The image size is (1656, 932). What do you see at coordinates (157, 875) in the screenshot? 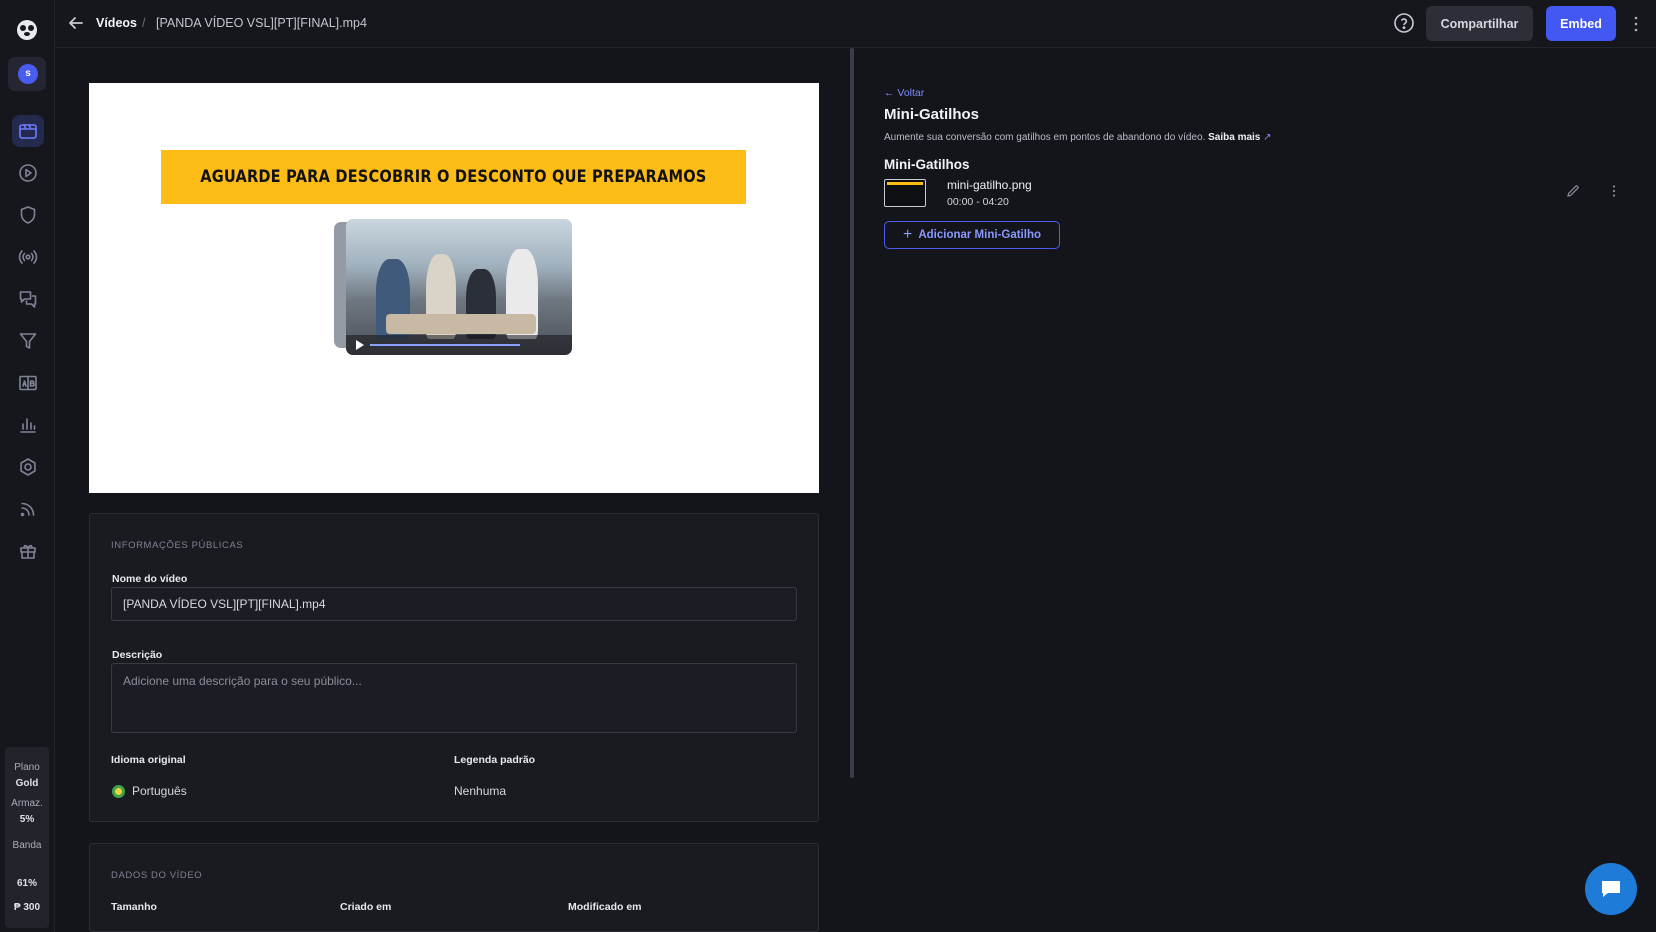
I see `video-data-title: DADOS DO VÍDEO` at bounding box center [157, 875].